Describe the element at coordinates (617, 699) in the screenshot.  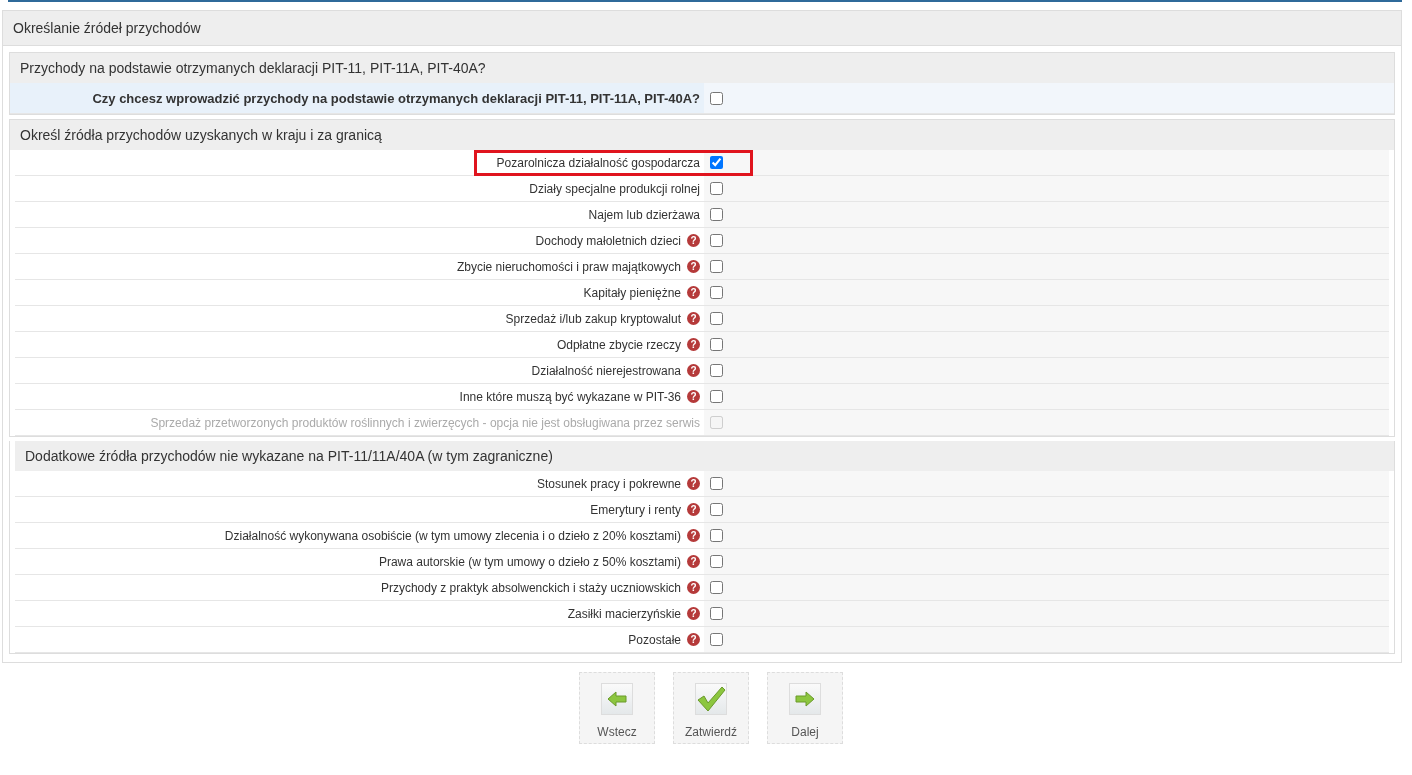
I see `arrow-left-icon` at that location.